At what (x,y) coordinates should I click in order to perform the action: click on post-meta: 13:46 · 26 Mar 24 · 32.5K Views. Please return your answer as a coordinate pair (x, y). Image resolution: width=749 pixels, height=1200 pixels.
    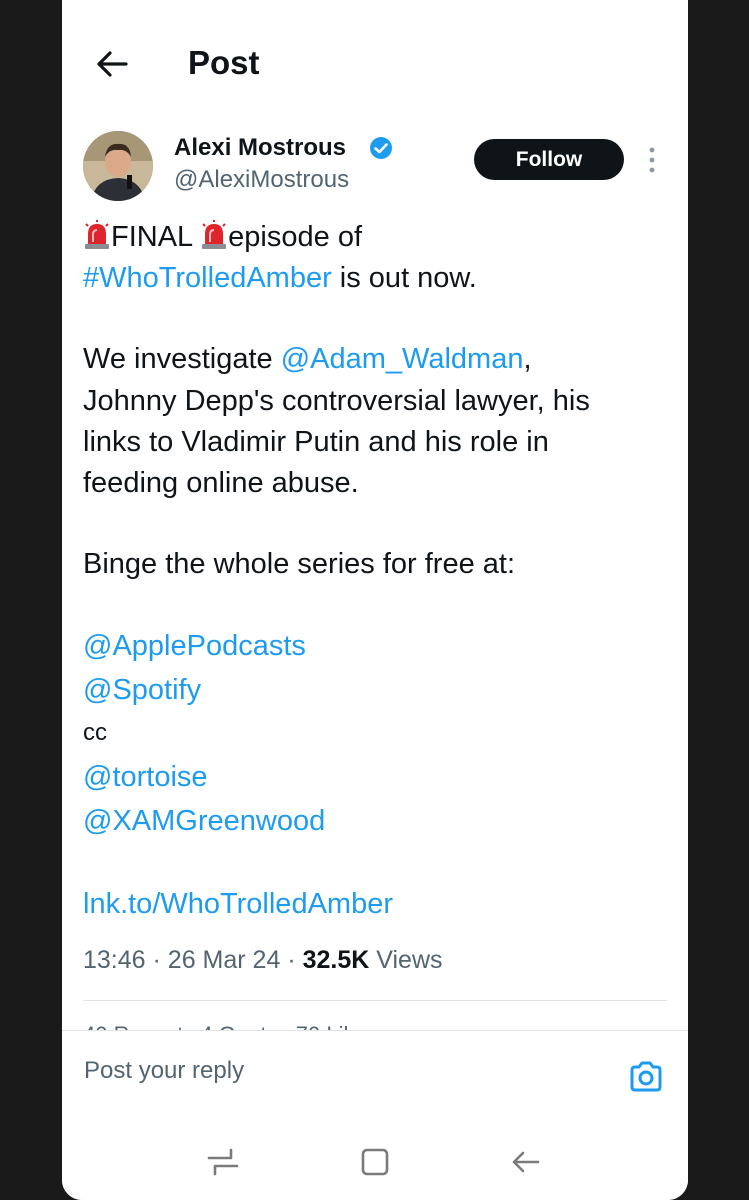
    Looking at the image, I should click on (263, 960).